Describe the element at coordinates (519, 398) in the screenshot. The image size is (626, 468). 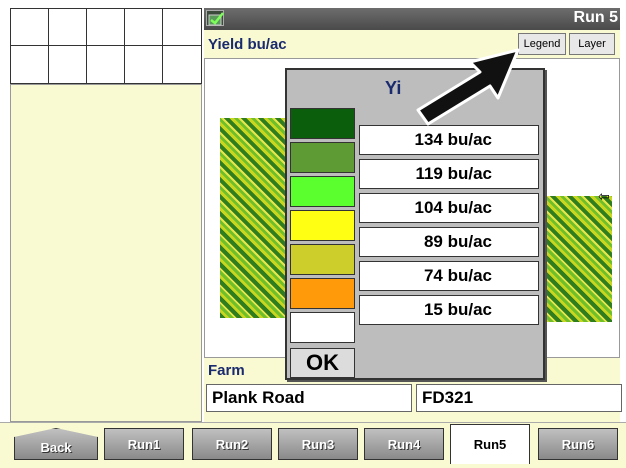
I see `field-value: FD321` at that location.